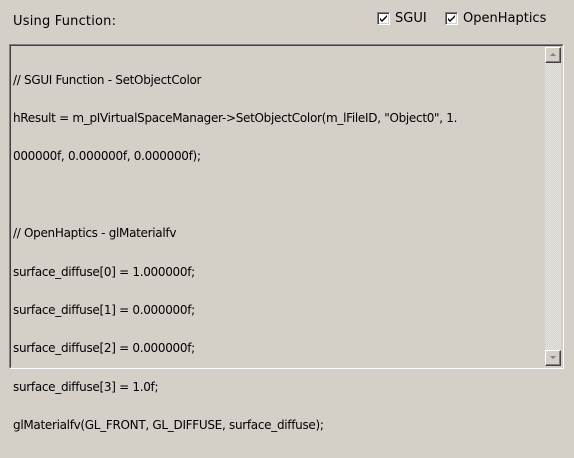  What do you see at coordinates (65, 21) in the screenshot?
I see `using-function-label: Using Function:` at bounding box center [65, 21].